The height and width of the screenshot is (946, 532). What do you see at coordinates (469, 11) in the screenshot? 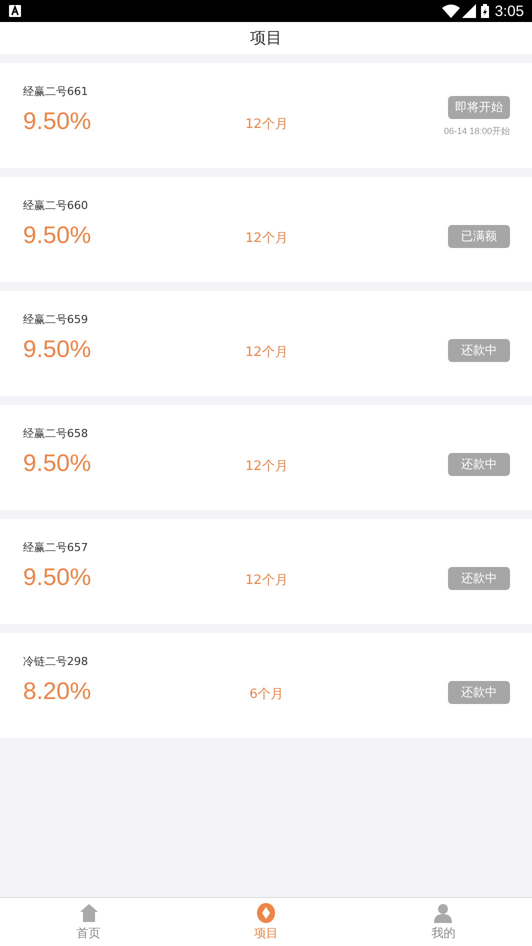
I see `signal-icon` at bounding box center [469, 11].